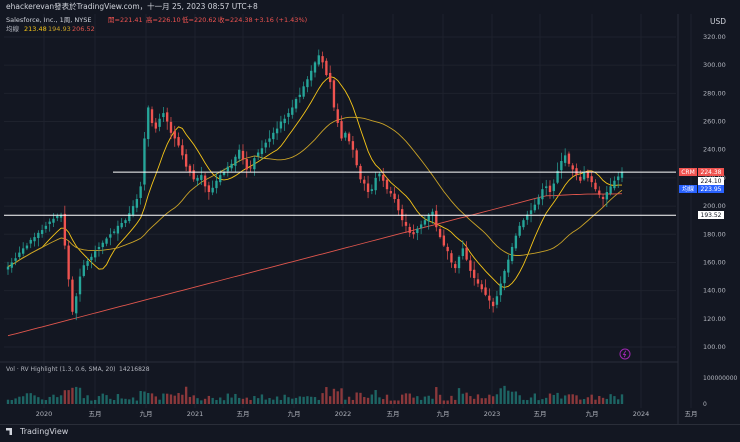 This screenshot has height=442, width=740. Describe the element at coordinates (688, 189) in the screenshot. I see `ma-tag-label: 均線` at that location.